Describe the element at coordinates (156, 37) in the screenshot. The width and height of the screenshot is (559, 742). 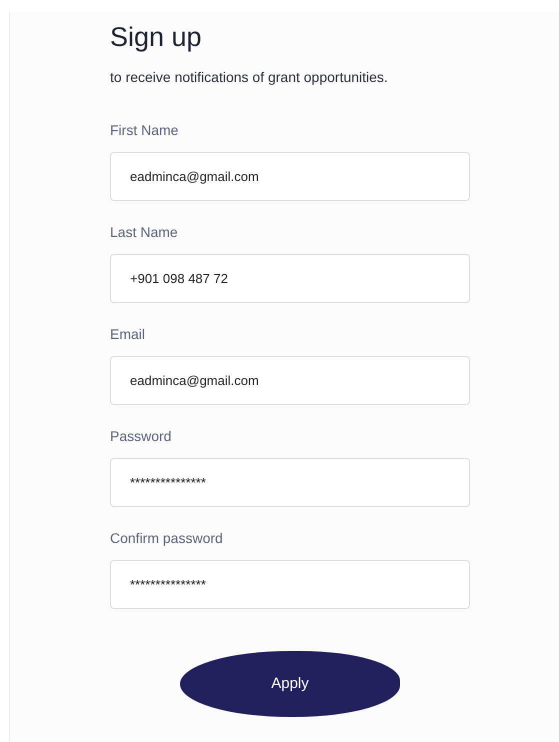
I see `page-title: Sign up` at that location.